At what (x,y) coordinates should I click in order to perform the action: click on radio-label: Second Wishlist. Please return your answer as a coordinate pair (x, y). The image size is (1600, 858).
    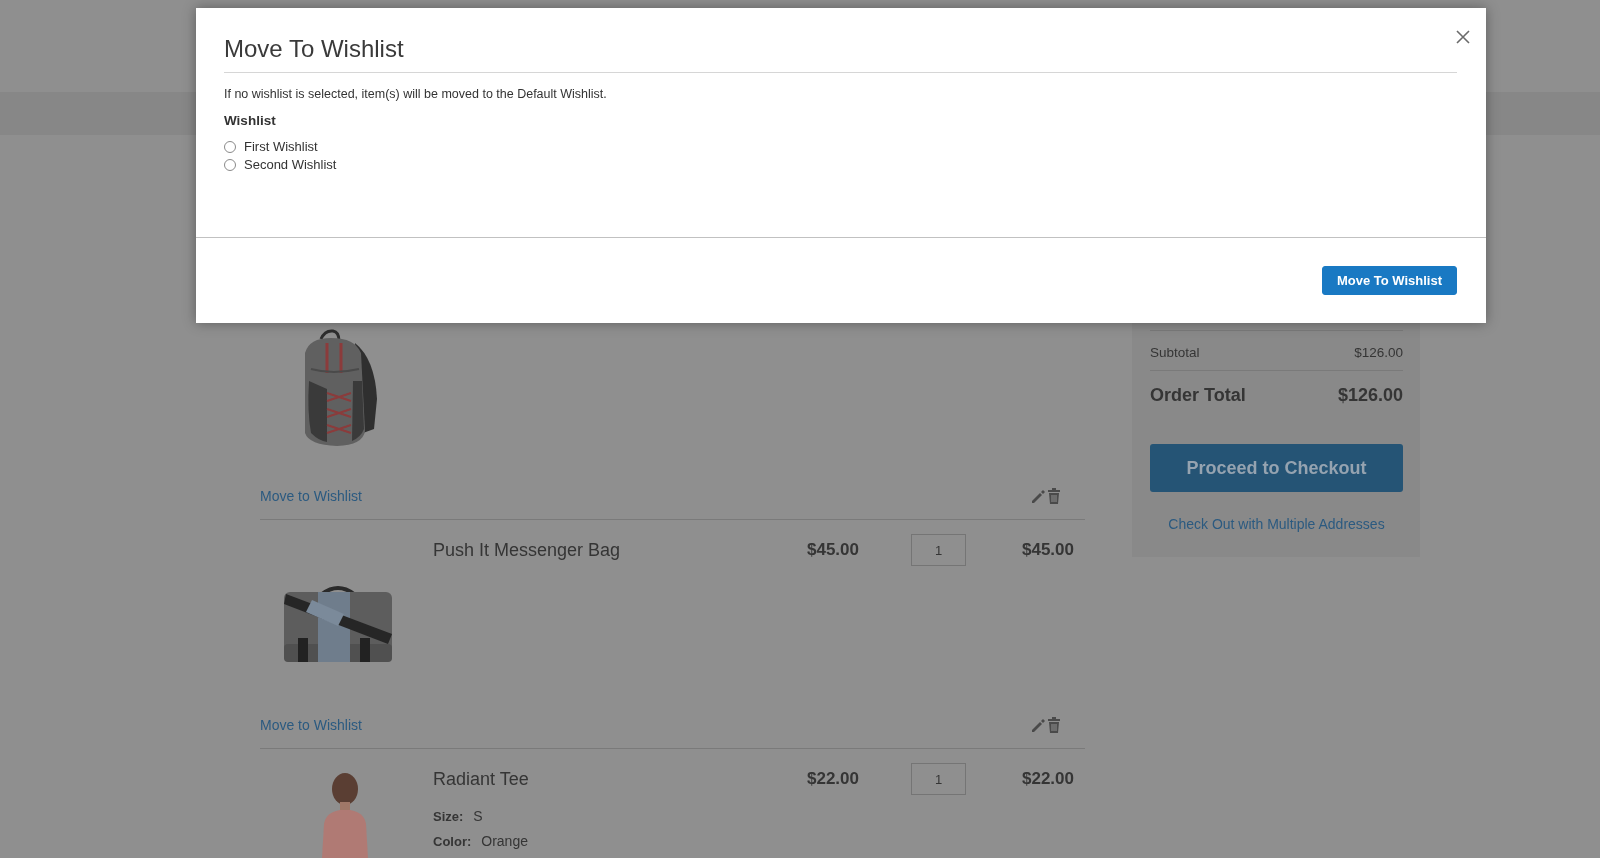
    Looking at the image, I should click on (290, 165).